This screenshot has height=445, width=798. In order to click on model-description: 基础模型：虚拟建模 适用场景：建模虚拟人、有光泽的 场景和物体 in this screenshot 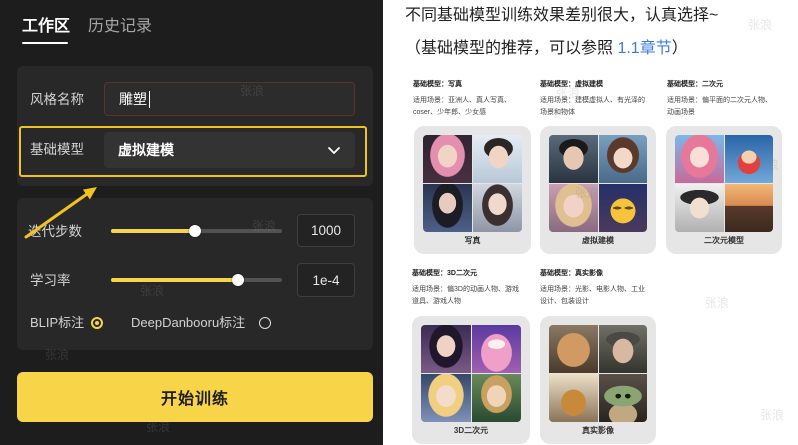, I will do `click(592, 99)`.